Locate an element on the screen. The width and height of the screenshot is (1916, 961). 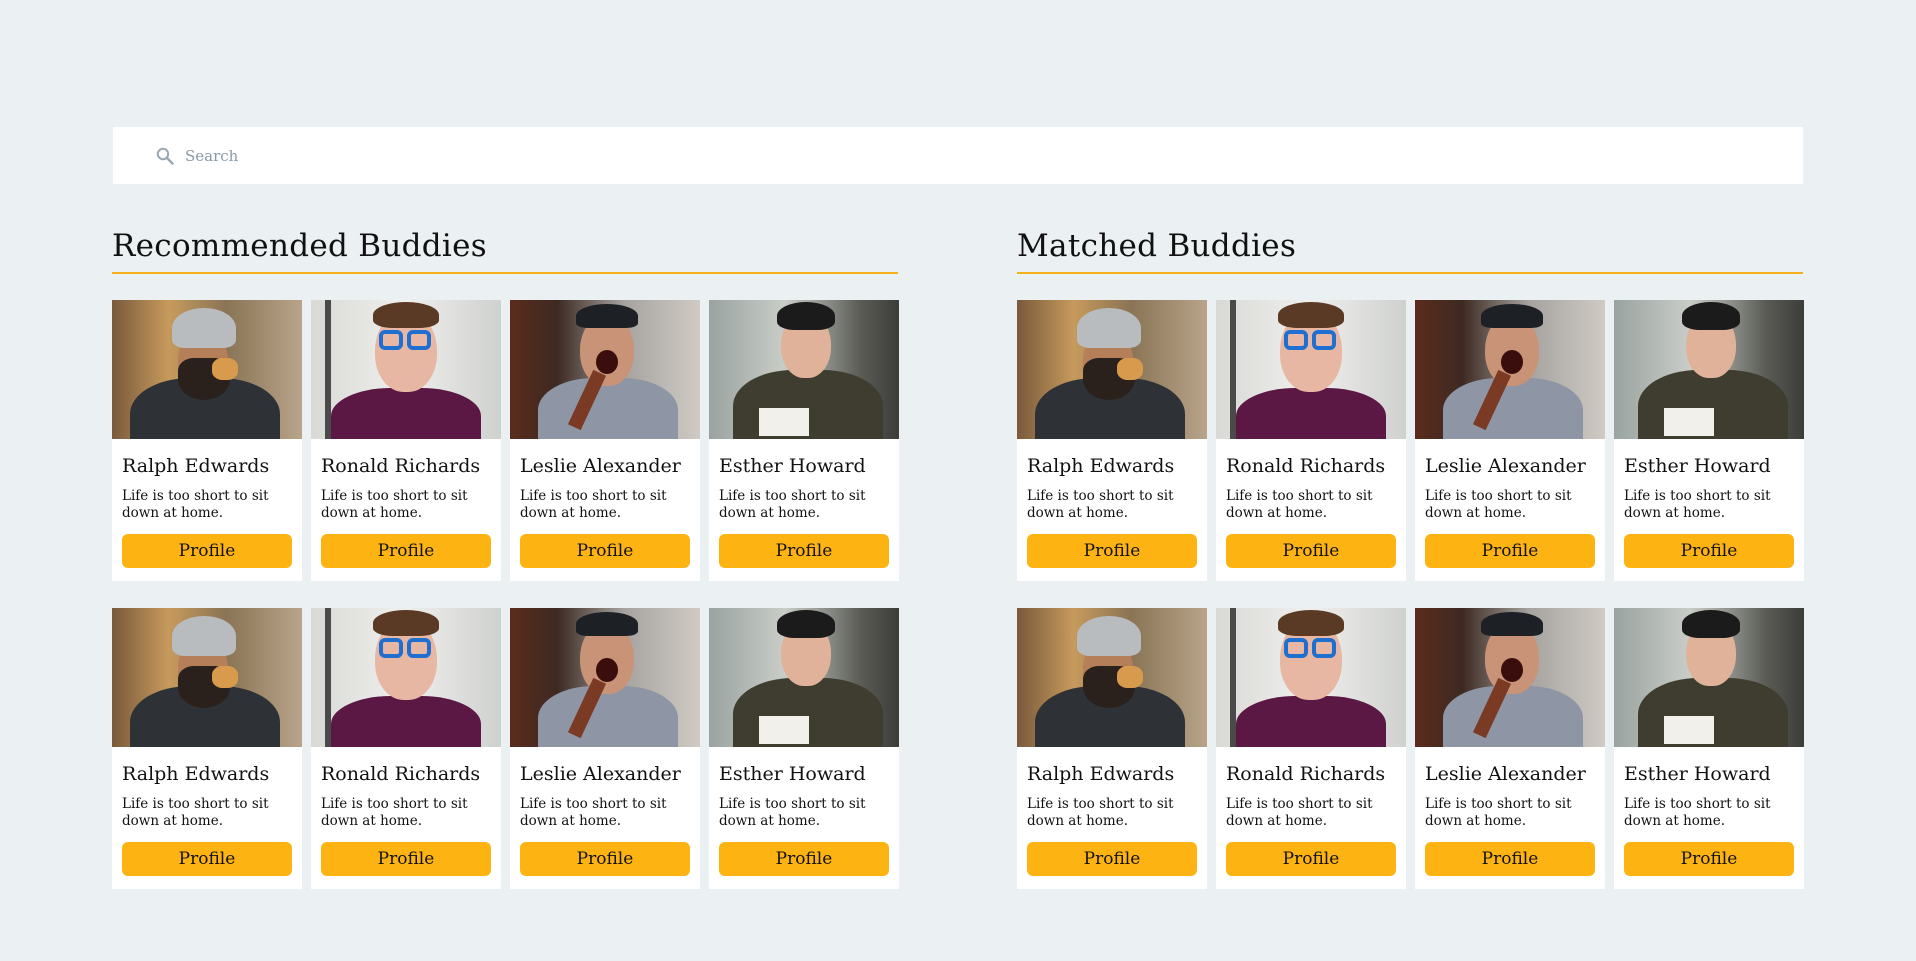
search-icon is located at coordinates (165, 156).